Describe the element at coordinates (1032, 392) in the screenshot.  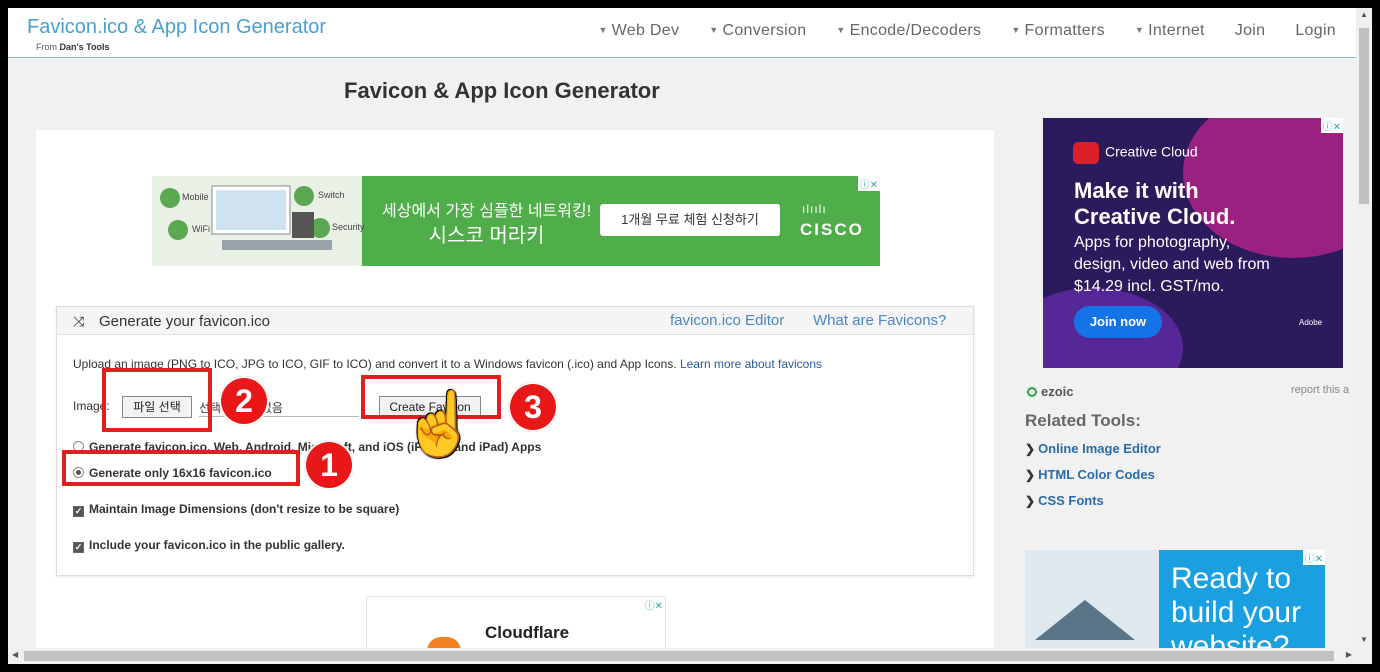
I see `ezoic-icon` at that location.